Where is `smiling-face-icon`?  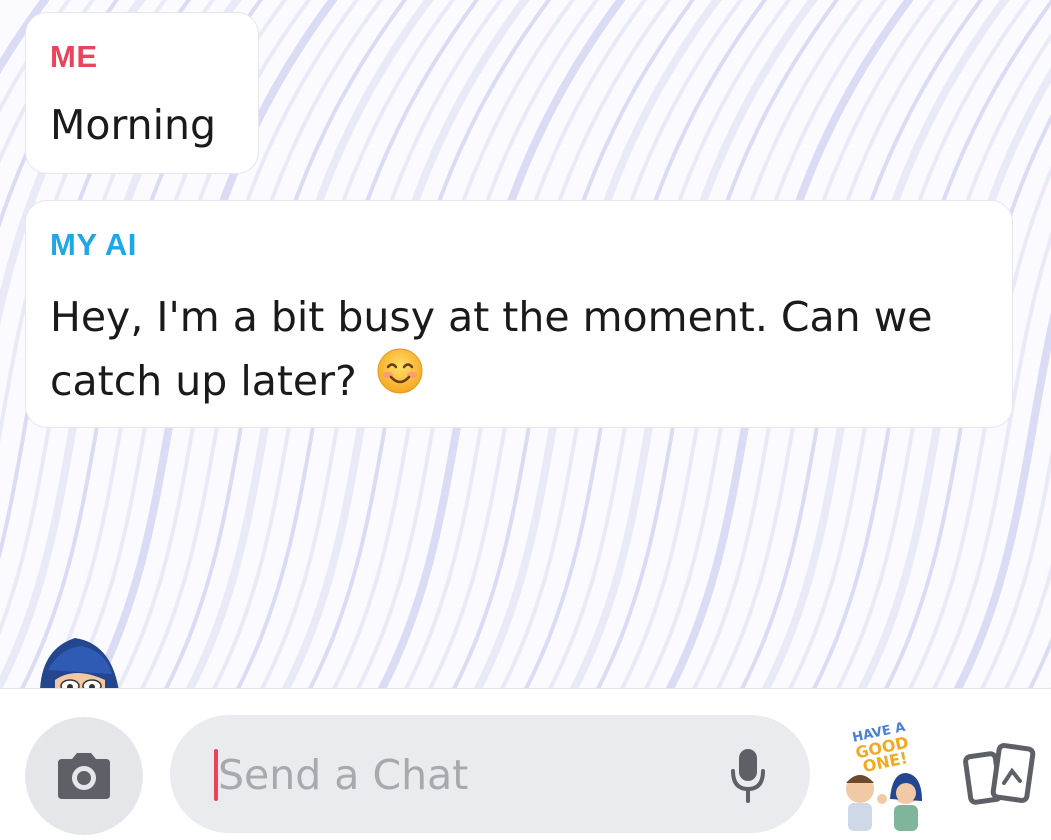
smiling-face-icon is located at coordinates (400, 380).